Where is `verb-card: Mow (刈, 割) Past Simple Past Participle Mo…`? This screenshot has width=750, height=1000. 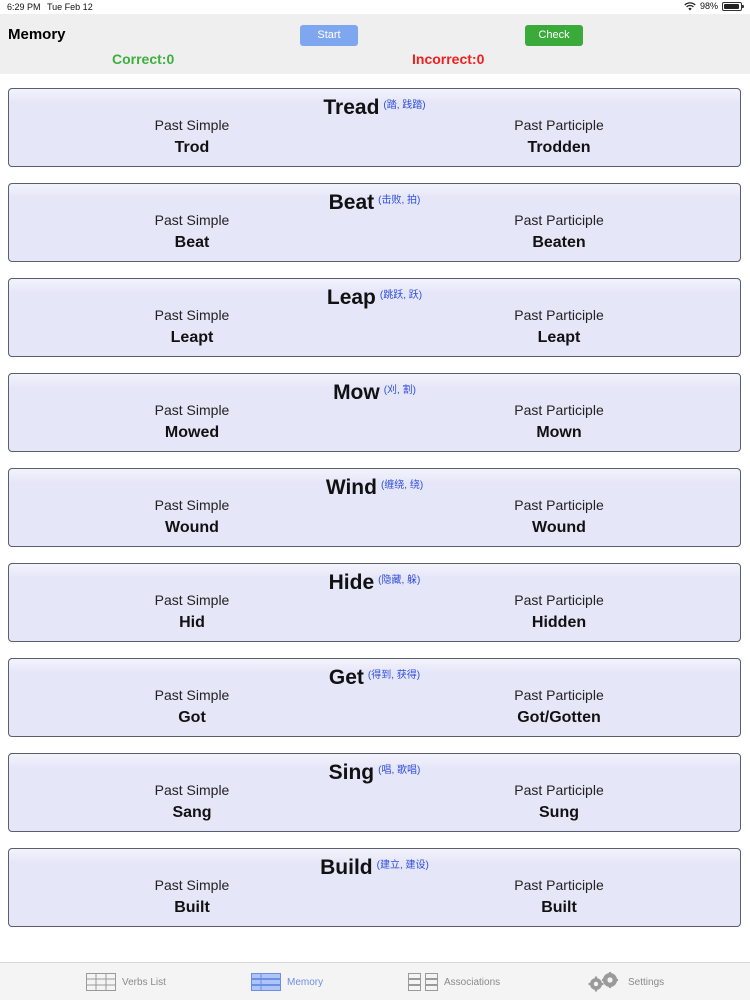
verb-card: Mow (刈, 割) Past Simple Past Participle Mo… is located at coordinates (374, 412).